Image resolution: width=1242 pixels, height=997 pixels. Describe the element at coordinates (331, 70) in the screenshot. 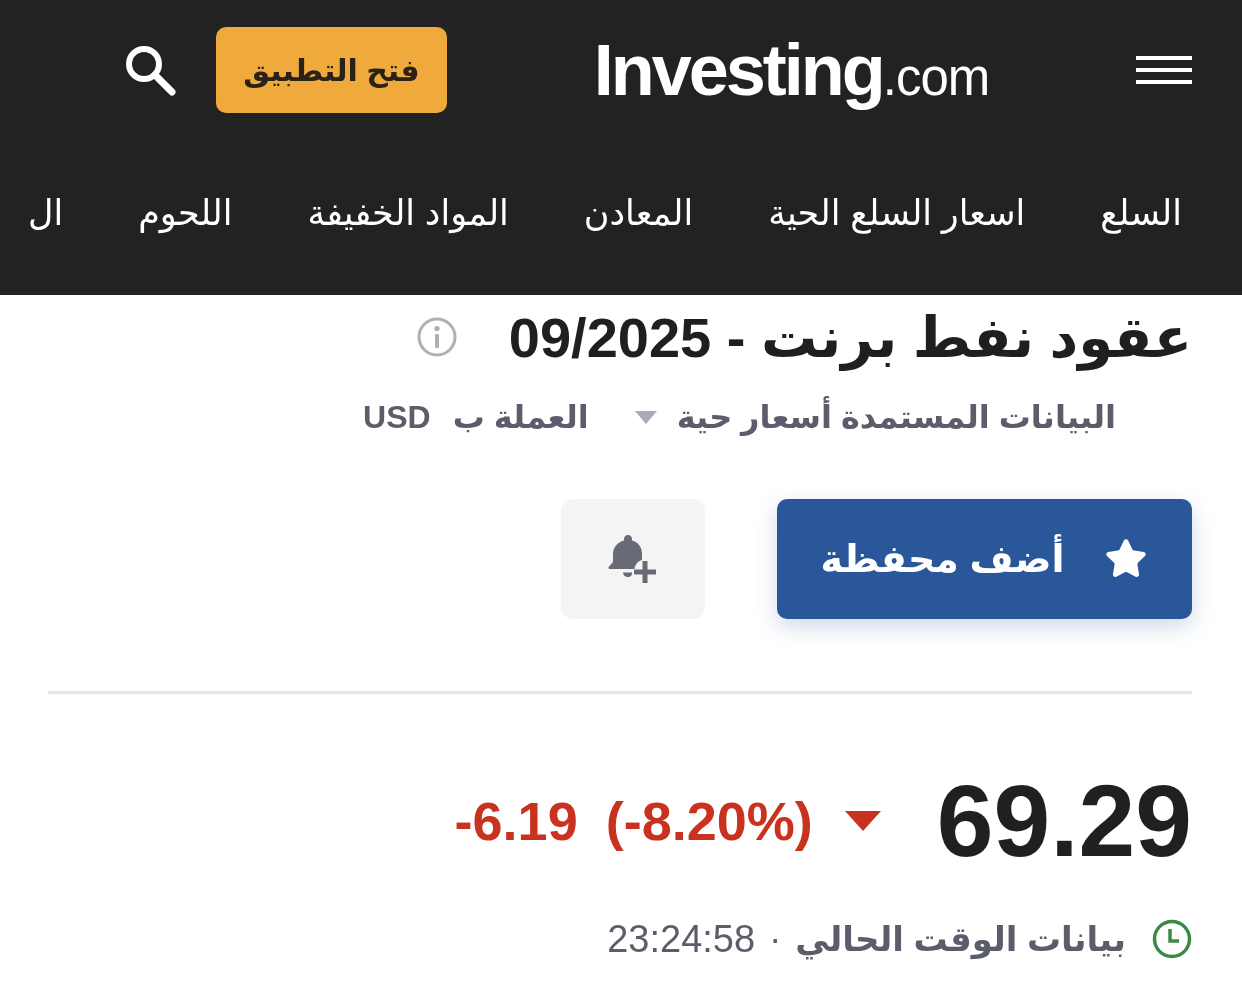

I see `open-app-button: فتح التطبيق` at that location.